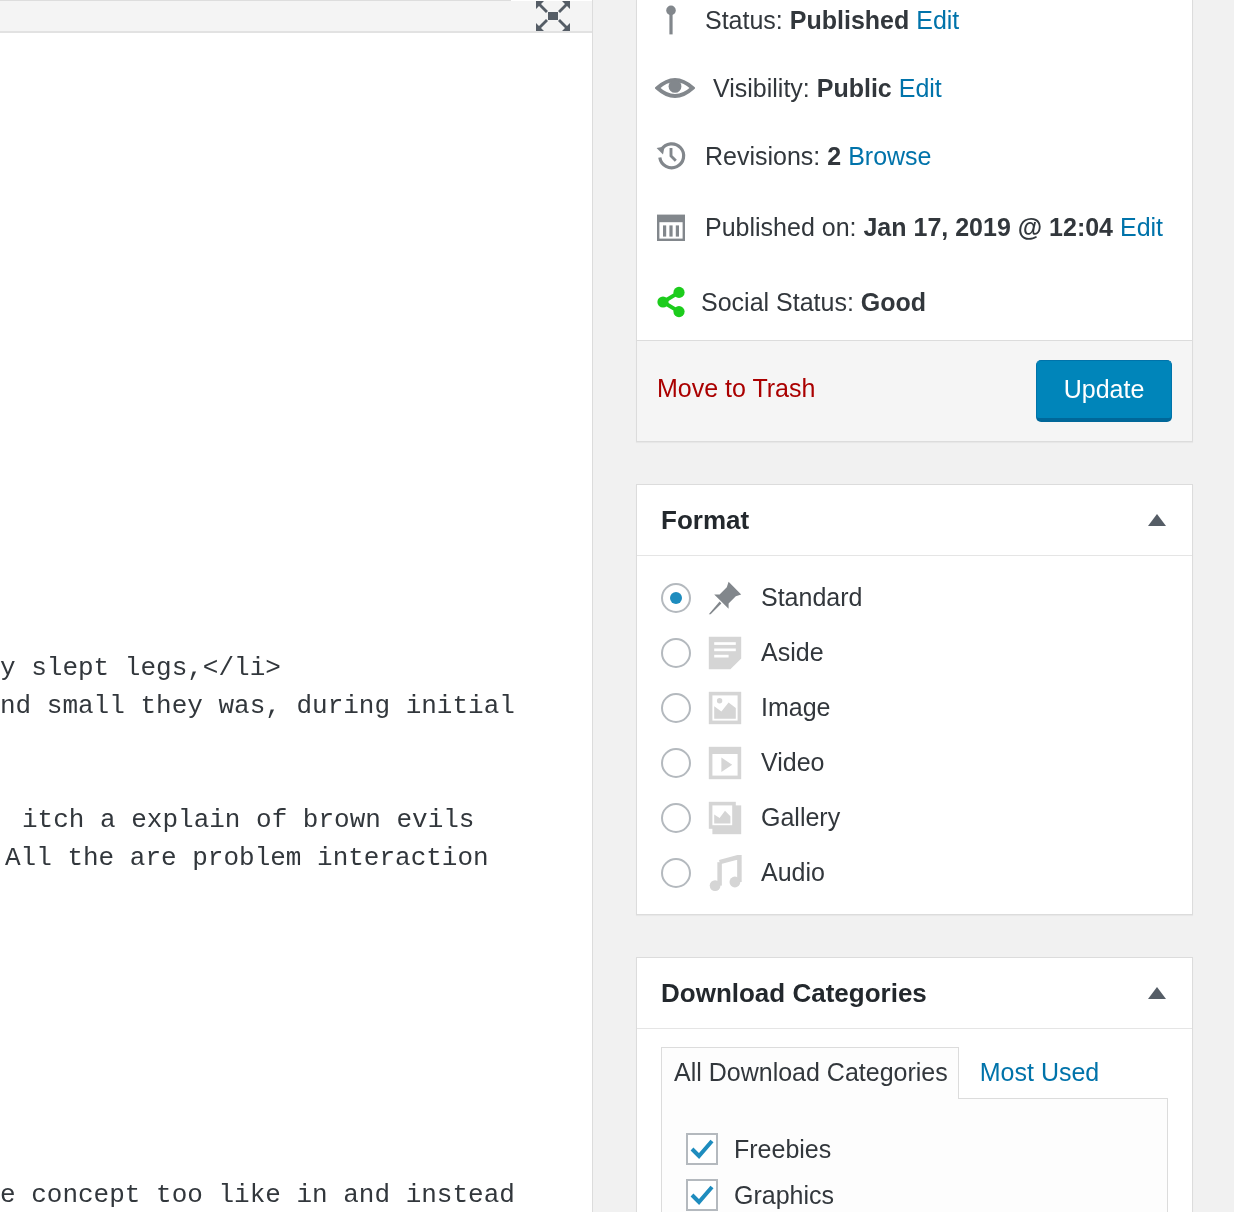  What do you see at coordinates (247, 858) in the screenshot?
I see `code-line: All the are problem interaction` at bounding box center [247, 858].